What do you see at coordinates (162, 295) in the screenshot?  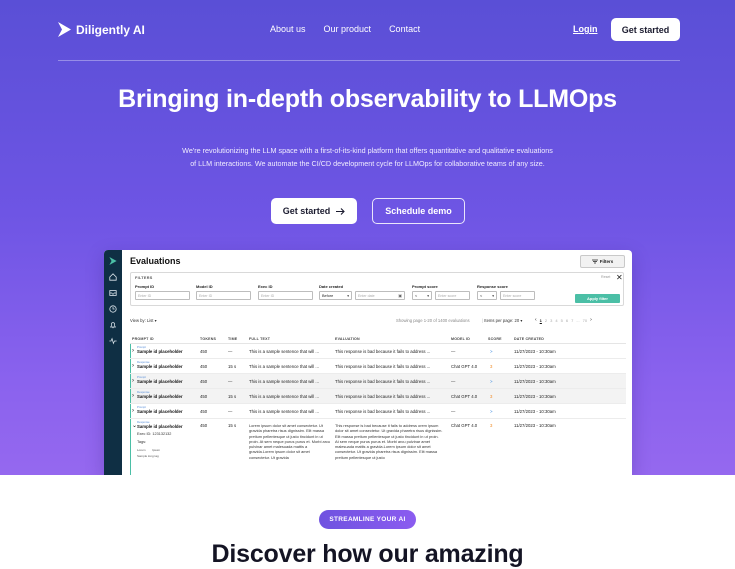 I see `prompt-id-input: Enter ID` at bounding box center [162, 295].